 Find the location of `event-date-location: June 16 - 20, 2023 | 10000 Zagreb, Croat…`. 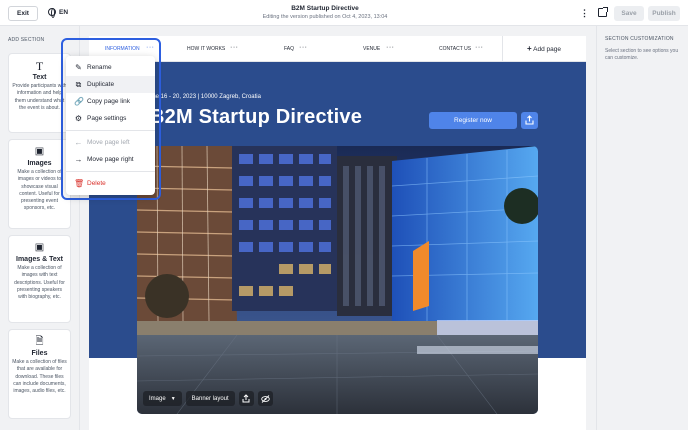

event-date-location: June 16 - 20, 2023 | 10000 Zagreb, Croat… is located at coordinates (203, 97).